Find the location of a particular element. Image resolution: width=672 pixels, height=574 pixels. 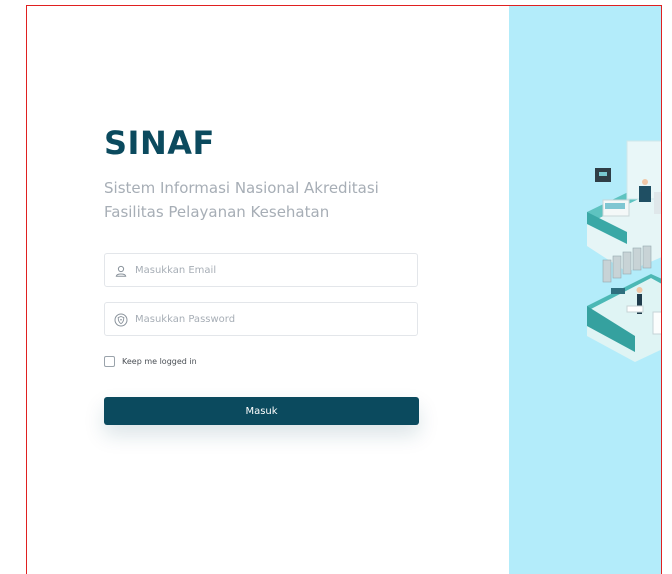

email-field is located at coordinates (261, 270).